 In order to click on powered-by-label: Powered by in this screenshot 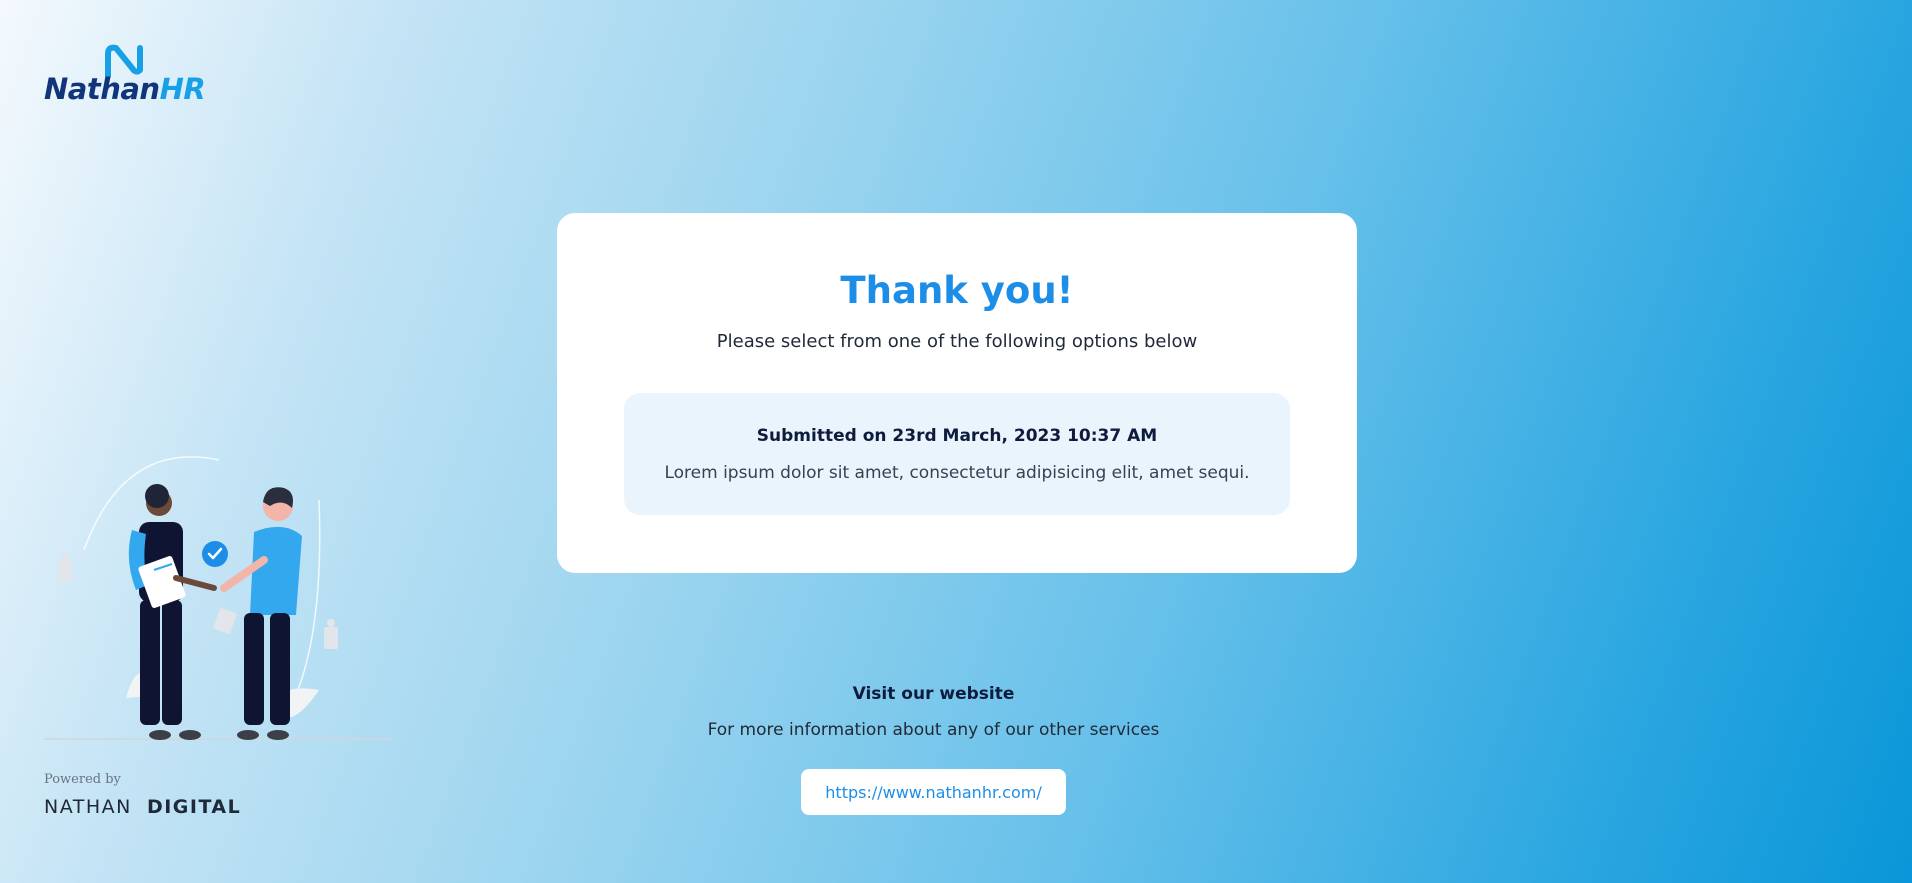, I will do `click(82, 779)`.